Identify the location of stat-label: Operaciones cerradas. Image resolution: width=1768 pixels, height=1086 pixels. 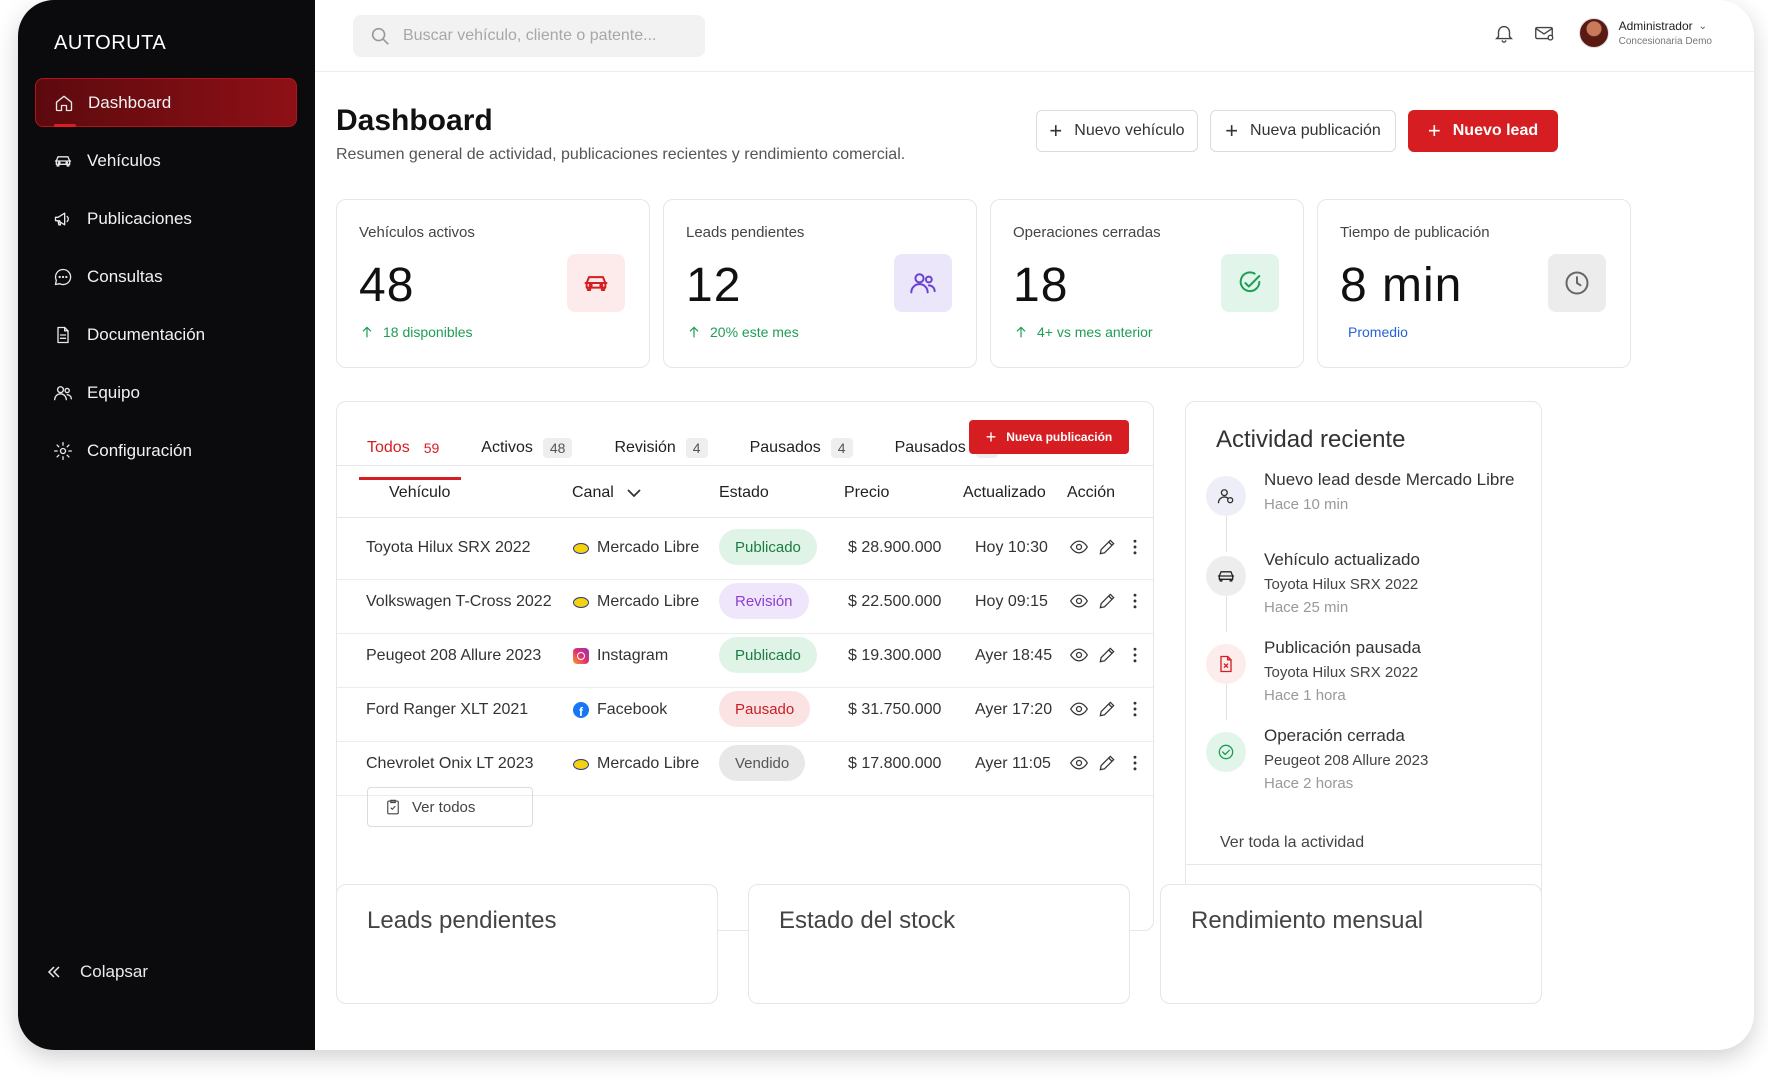
(1087, 232).